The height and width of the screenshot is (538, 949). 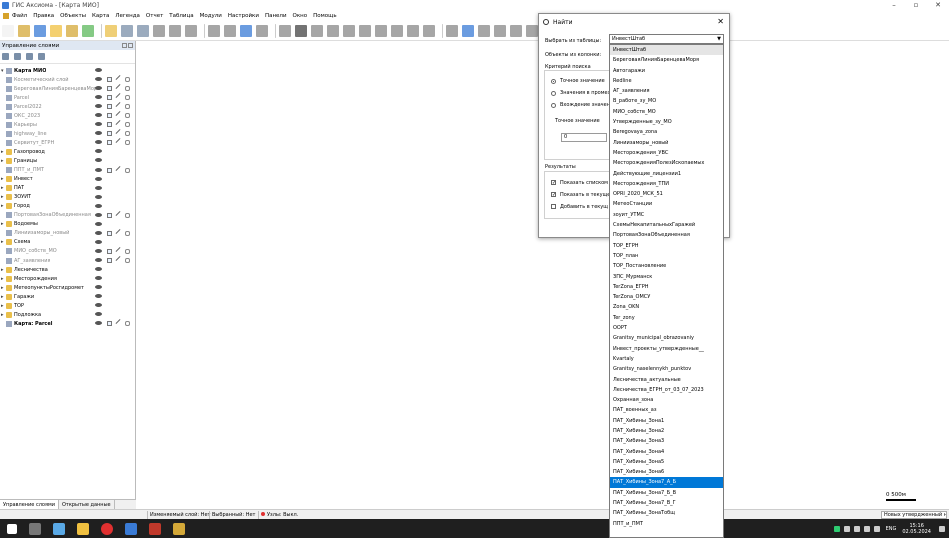 I want to click on layer-row: ▸ Водоемы, so click(x=67, y=224).